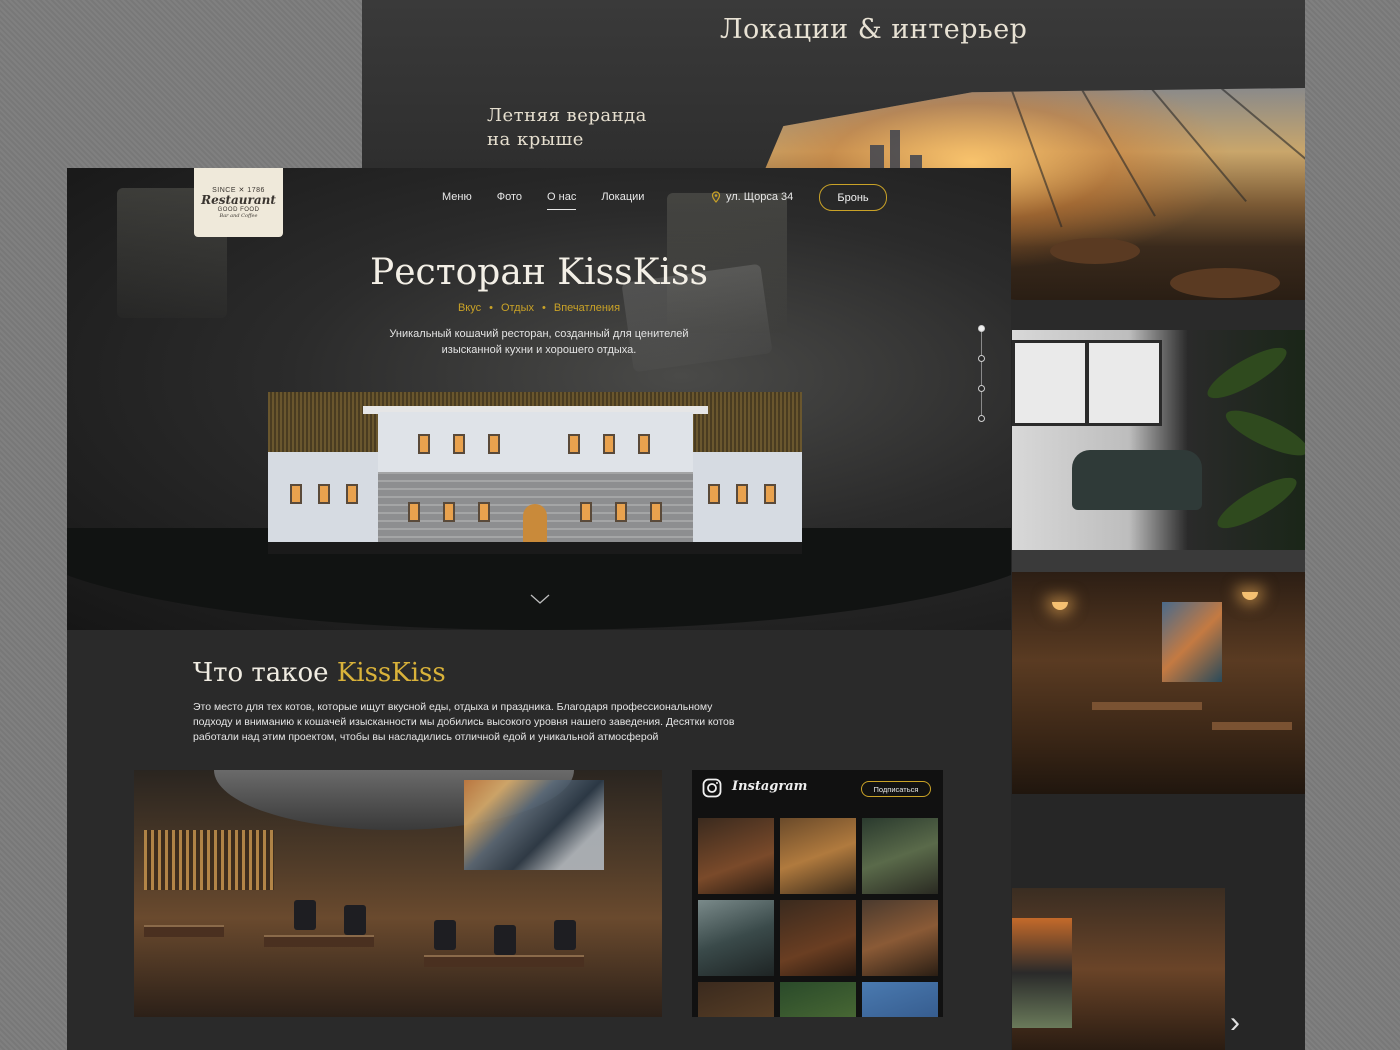 The image size is (1400, 1050). What do you see at coordinates (562, 200) in the screenshot?
I see `nav-item-about: О нас` at bounding box center [562, 200].